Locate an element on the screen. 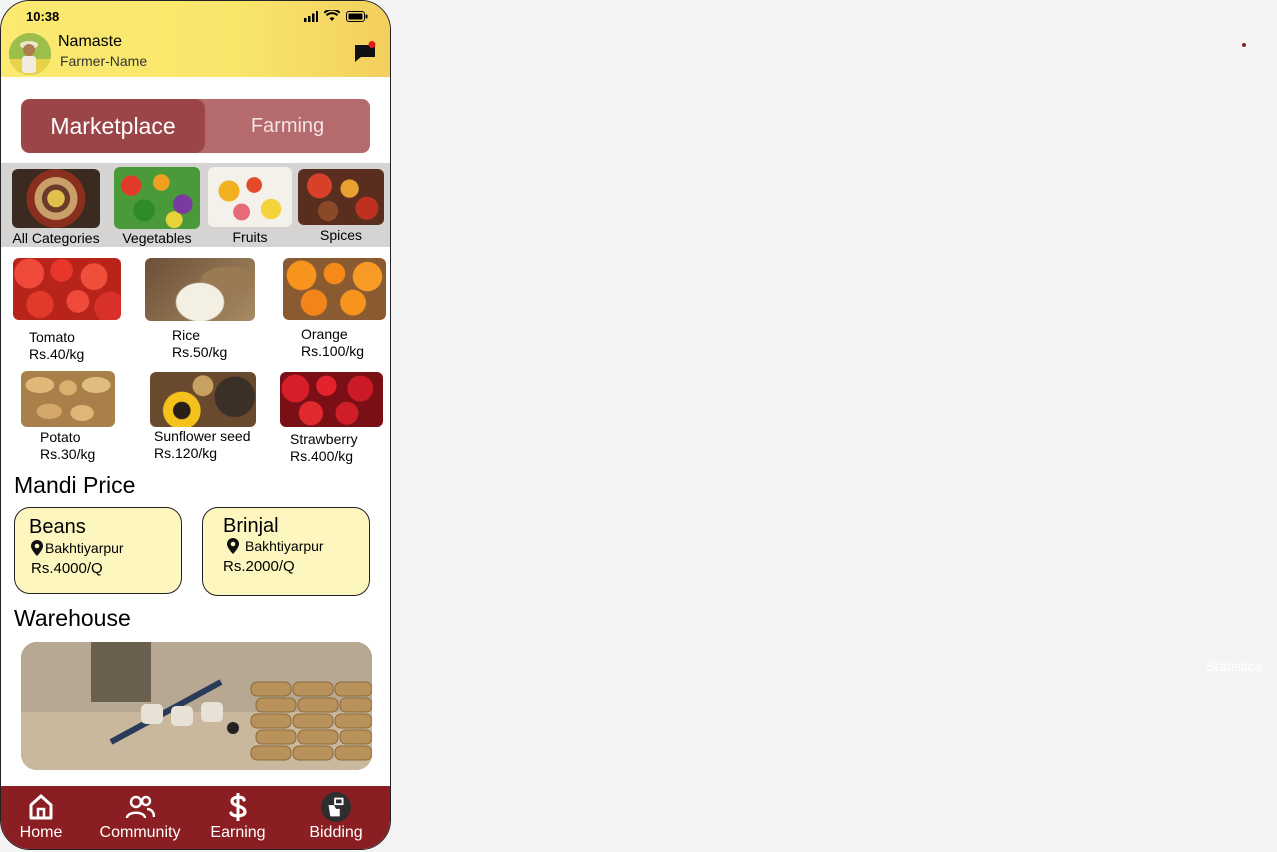 This screenshot has width=1277, height=852. orange-image is located at coordinates (334, 289).